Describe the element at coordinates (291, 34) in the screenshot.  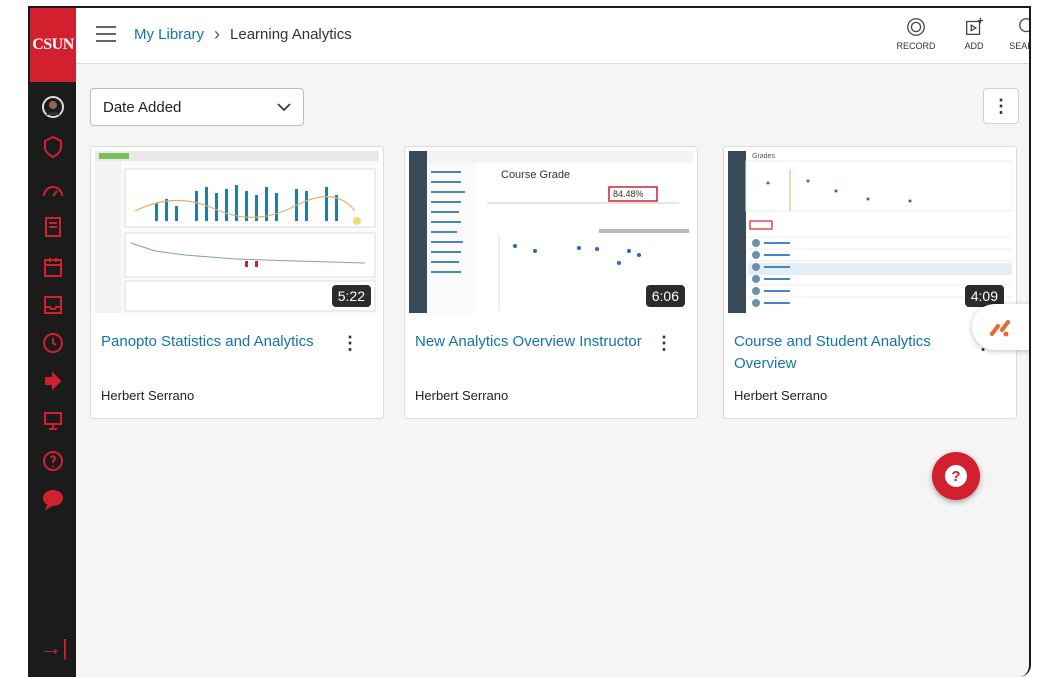
I see `breadcrumb-current: Learning Analytics` at that location.